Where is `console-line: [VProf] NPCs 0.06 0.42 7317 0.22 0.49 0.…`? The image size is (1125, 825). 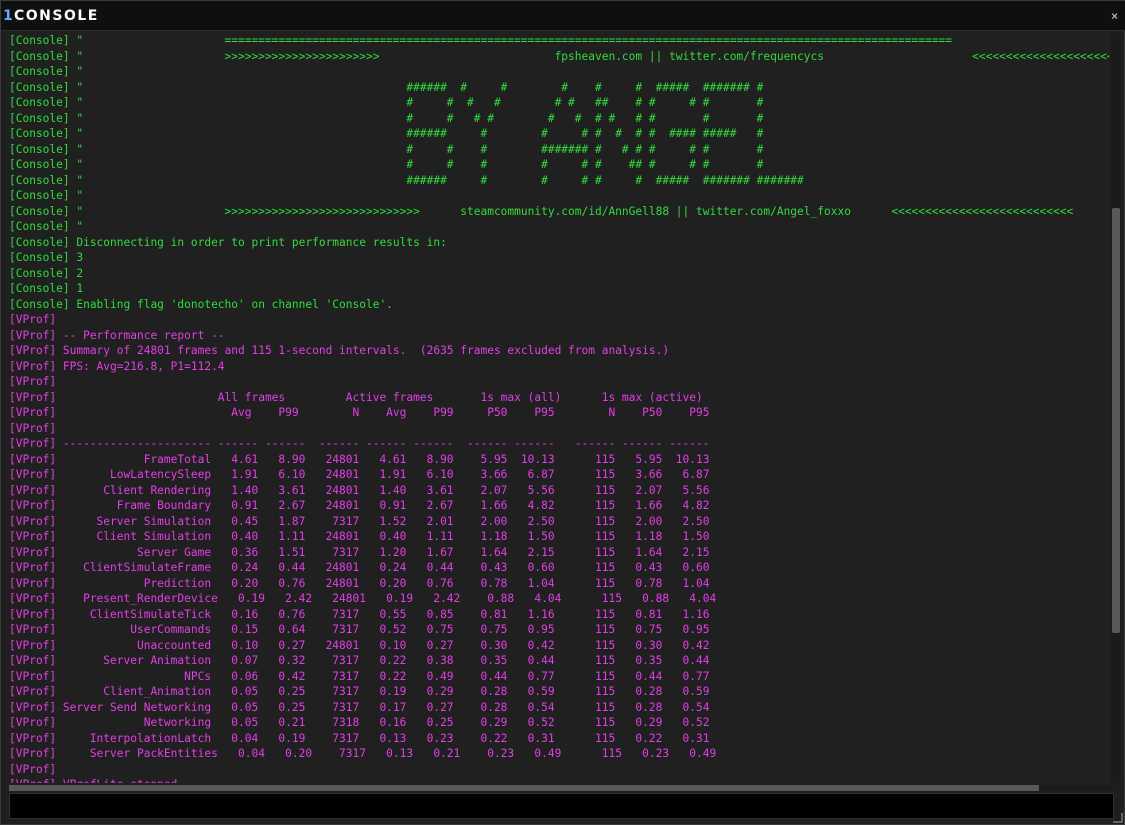
console-line: [VProf] NPCs 0.06 0.42 7317 0.22 0.49 0.… is located at coordinates (359, 676).